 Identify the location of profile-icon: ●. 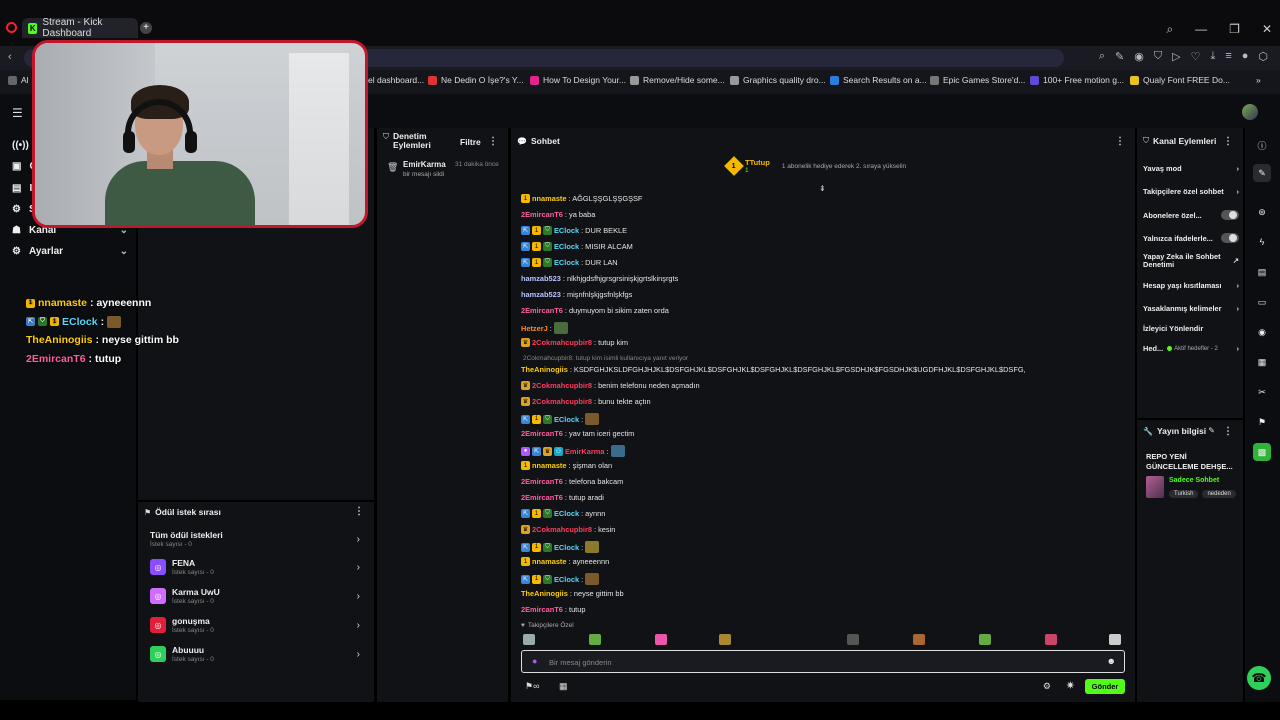
(1245, 56).